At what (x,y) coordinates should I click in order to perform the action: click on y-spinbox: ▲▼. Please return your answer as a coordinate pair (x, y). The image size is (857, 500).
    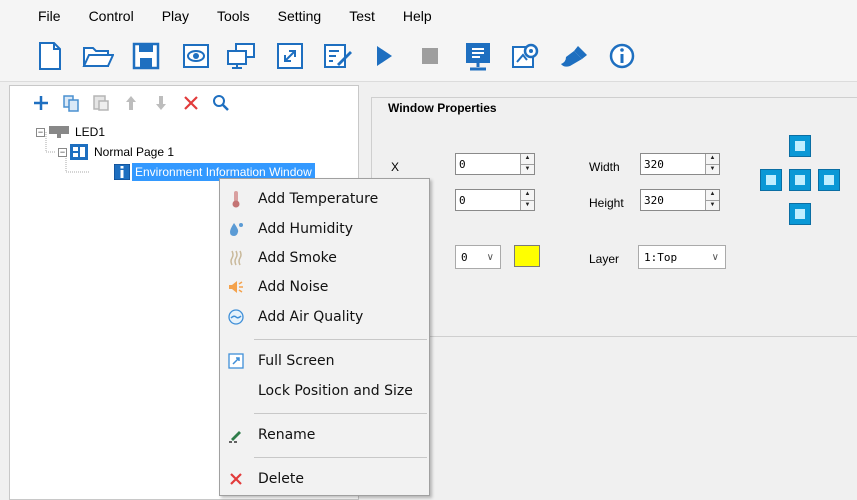
    Looking at the image, I should click on (495, 200).